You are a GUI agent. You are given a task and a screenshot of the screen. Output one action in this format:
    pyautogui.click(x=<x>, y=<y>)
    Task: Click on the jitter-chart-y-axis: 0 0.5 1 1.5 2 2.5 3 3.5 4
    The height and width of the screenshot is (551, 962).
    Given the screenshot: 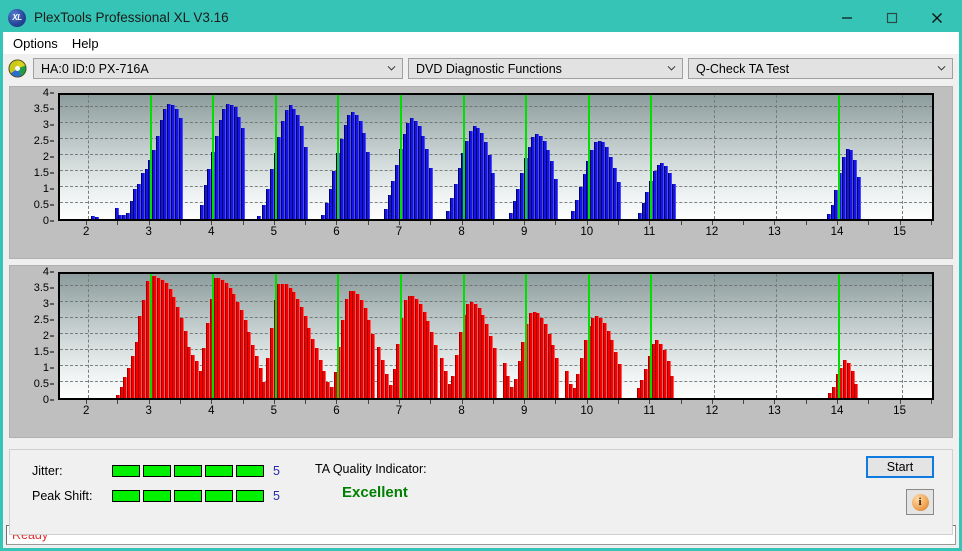 What is the action you would take?
    pyautogui.click(x=32, y=157)
    